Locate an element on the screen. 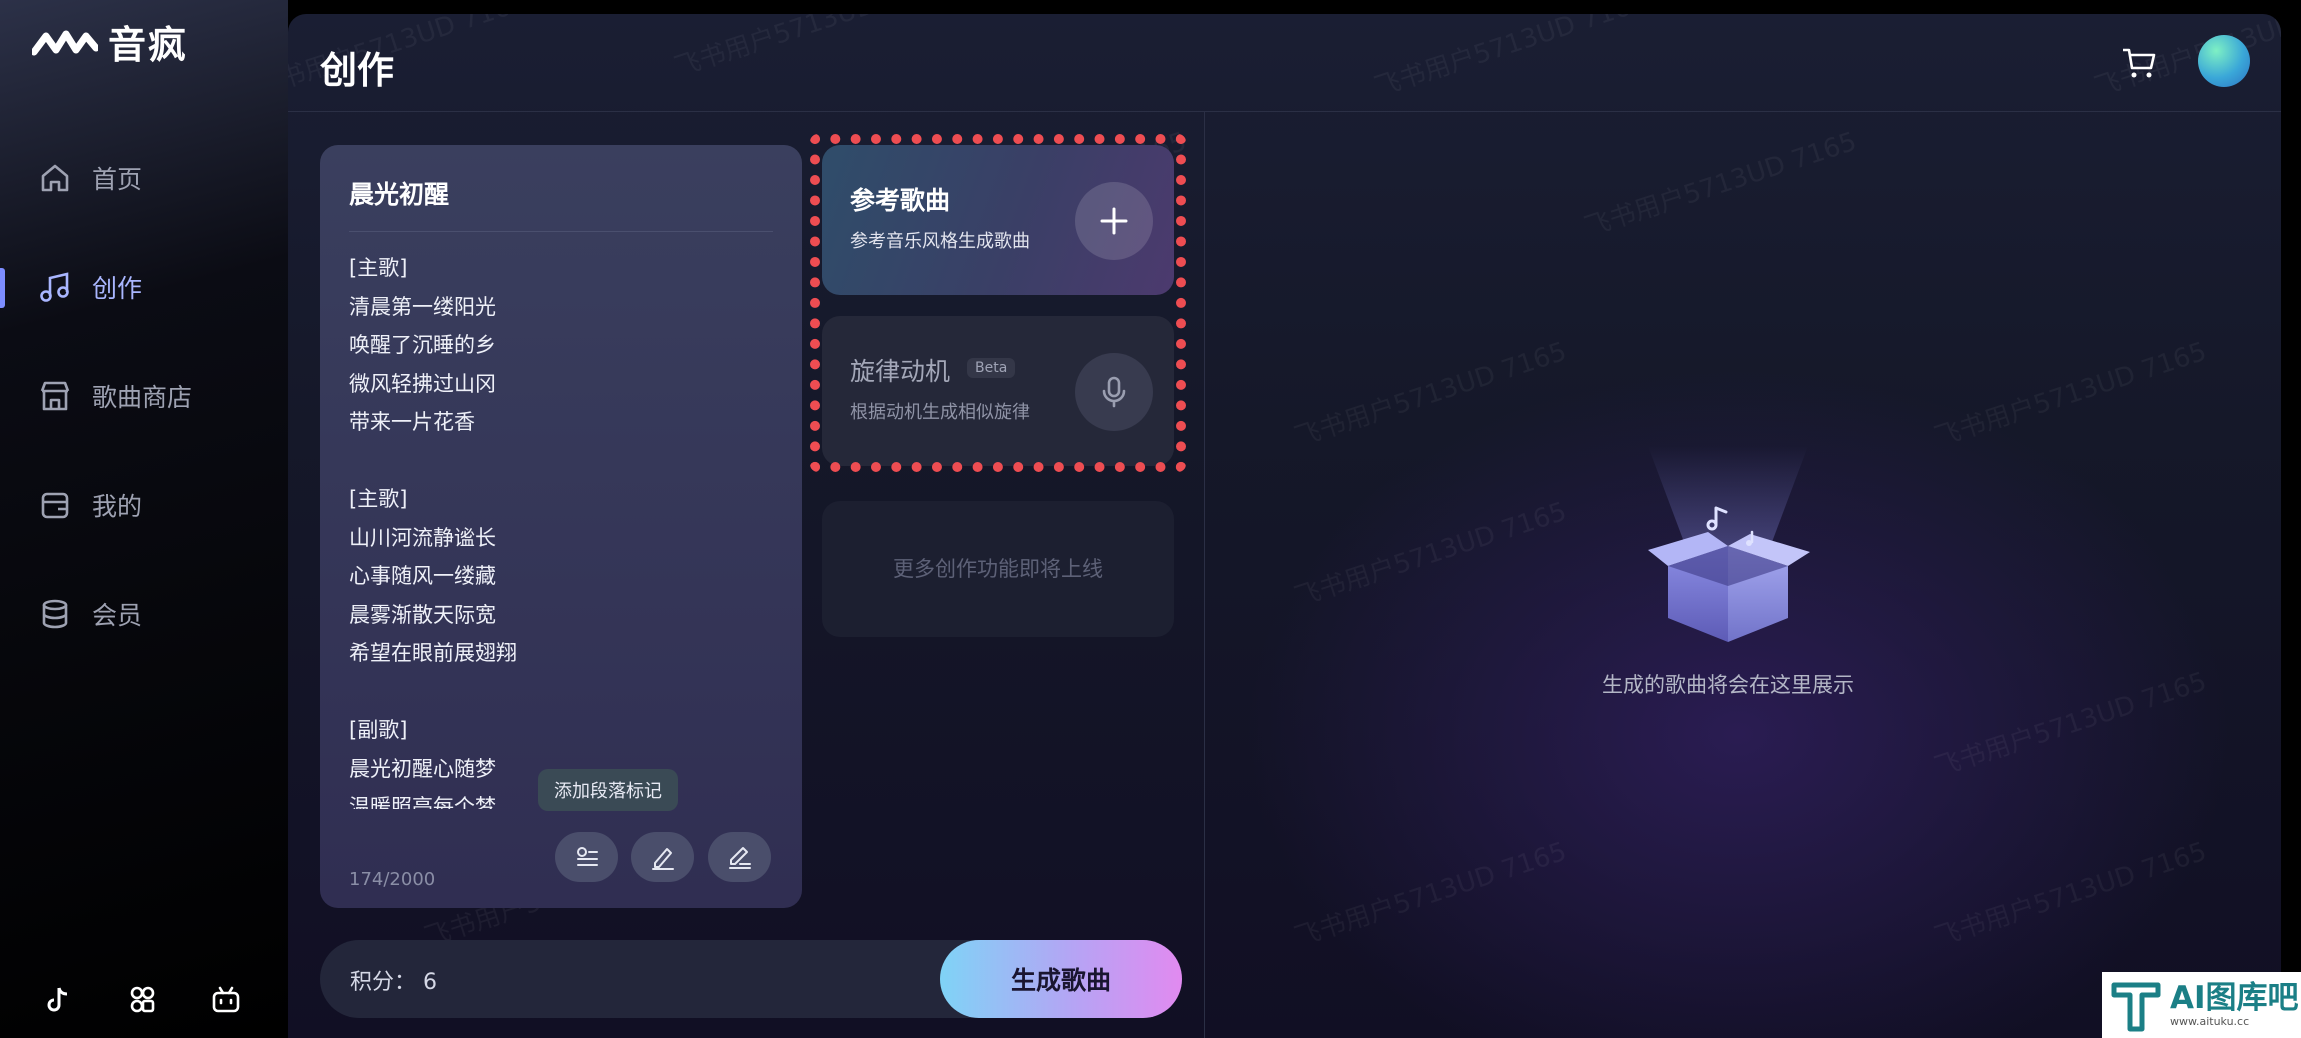 This screenshot has width=2301, height=1038. rewrite-lyrics-button is located at coordinates (739, 857).